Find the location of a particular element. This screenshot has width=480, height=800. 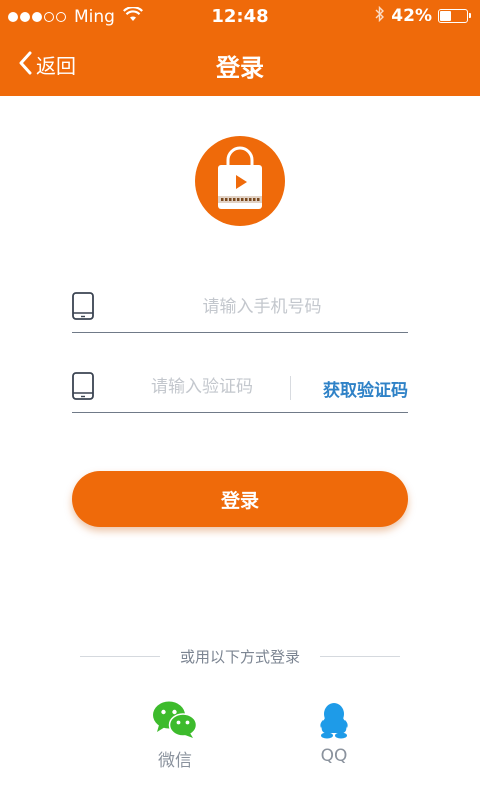

login-button: 登录 is located at coordinates (240, 499).